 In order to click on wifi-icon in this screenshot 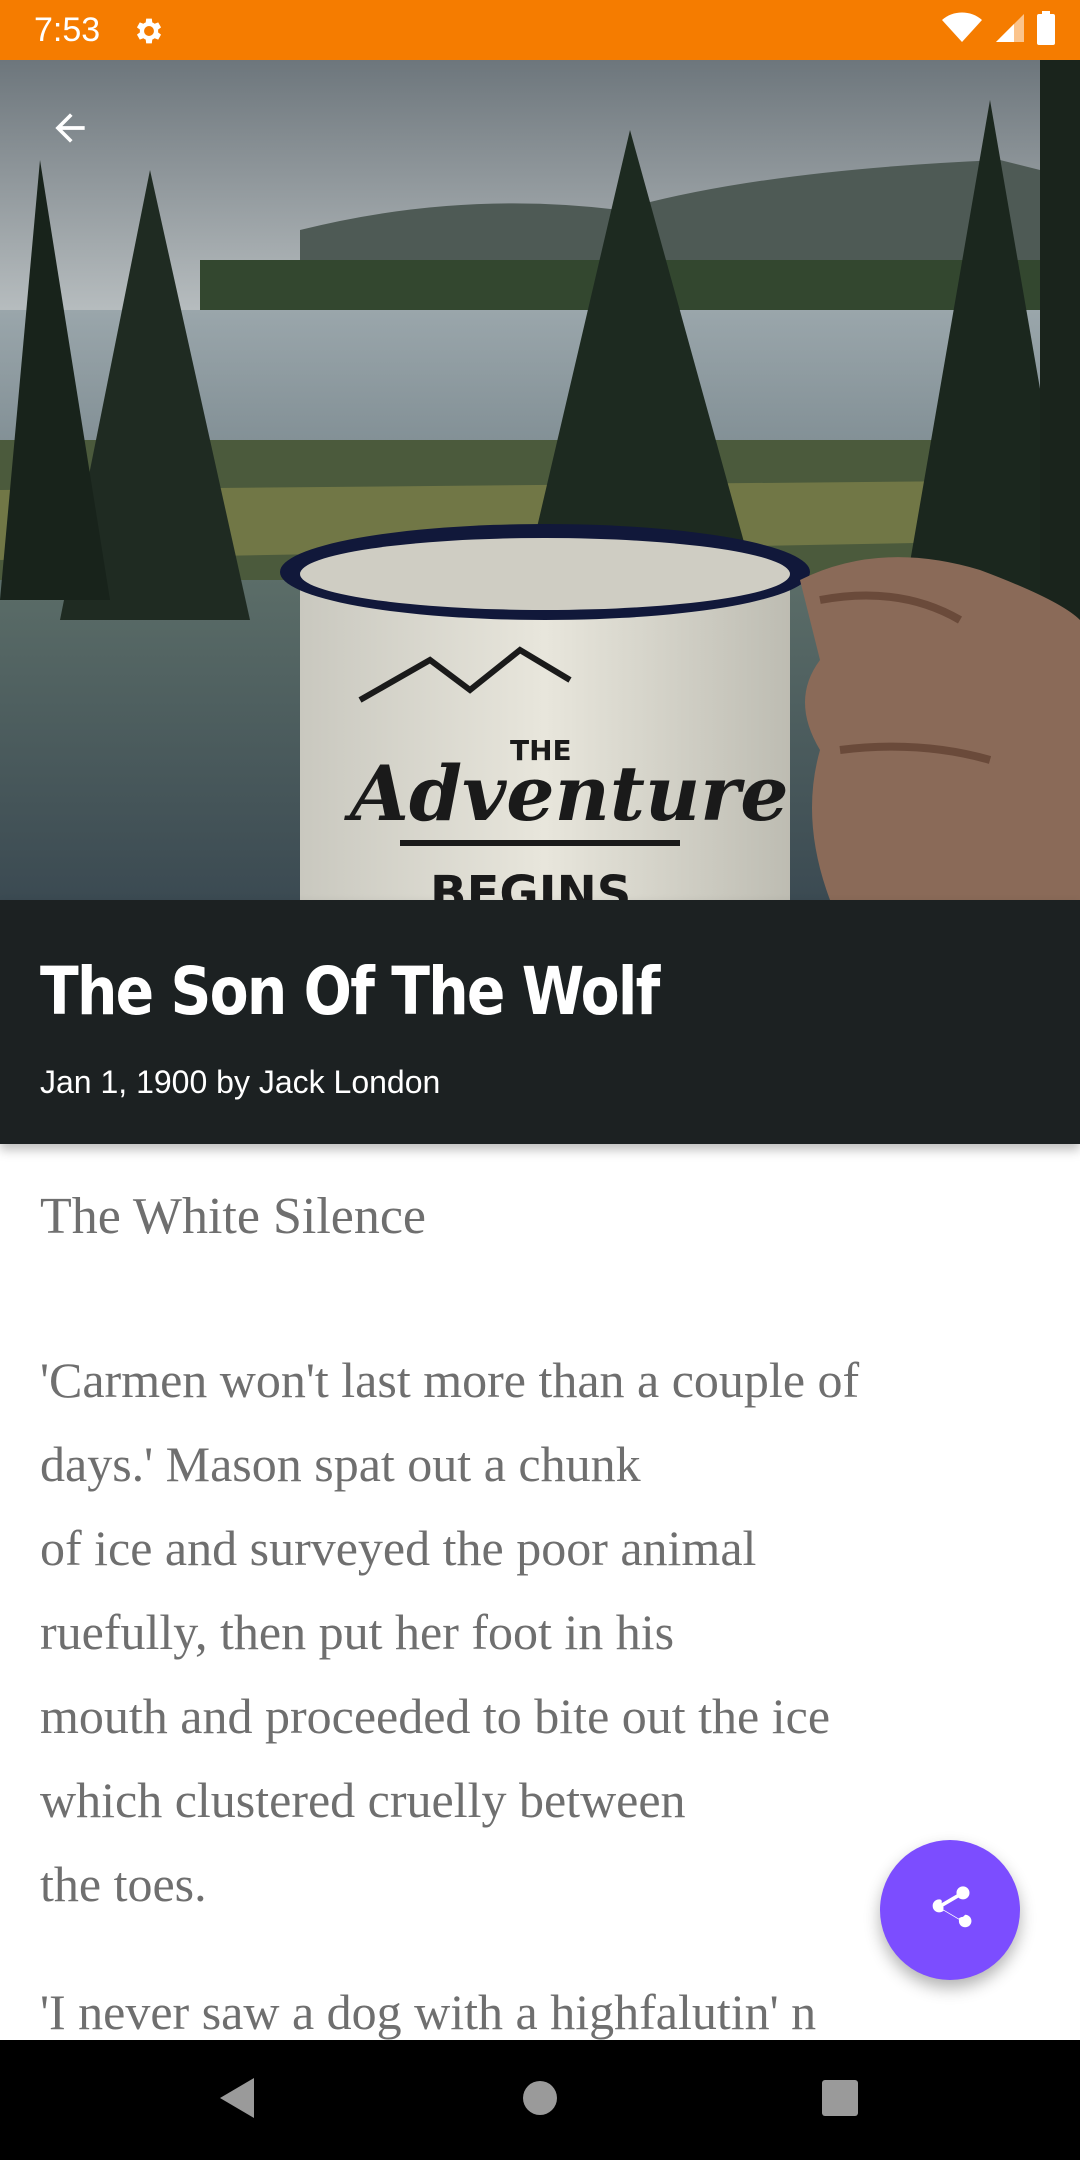, I will do `click(962, 30)`.